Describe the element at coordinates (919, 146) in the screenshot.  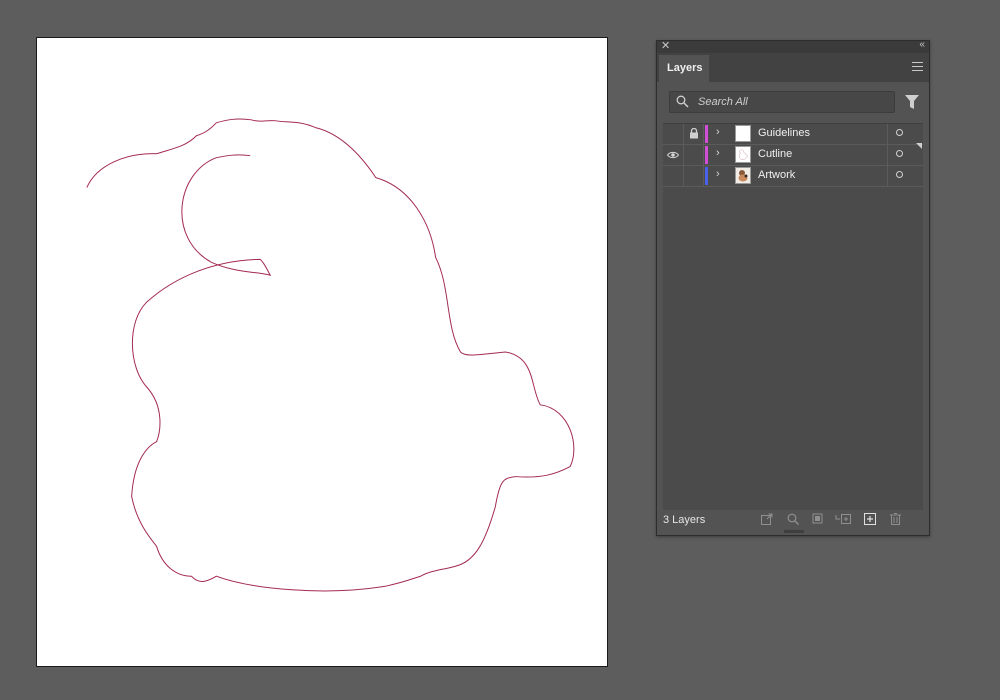
I see `selected-art-indicator` at that location.